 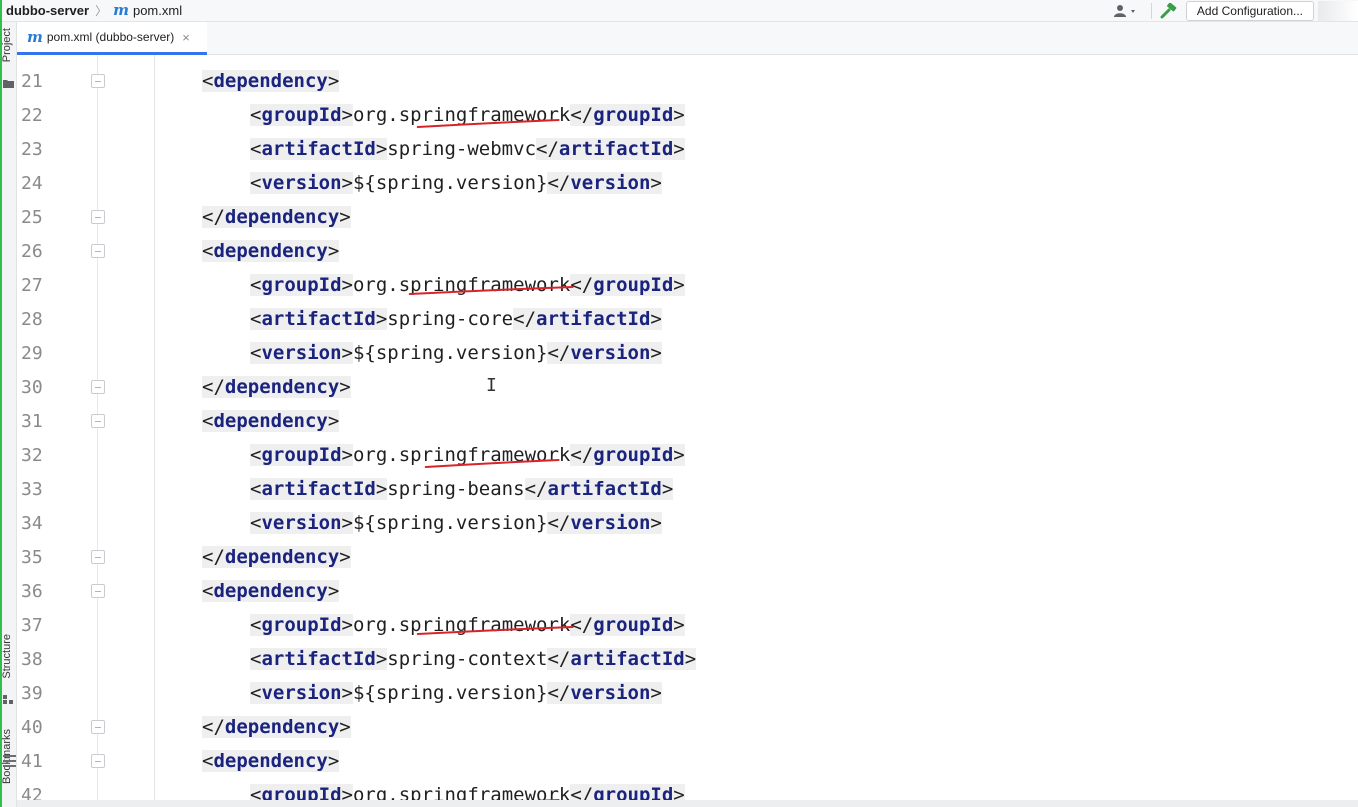 What do you see at coordinates (32, 81) in the screenshot?
I see `line-number: 21` at bounding box center [32, 81].